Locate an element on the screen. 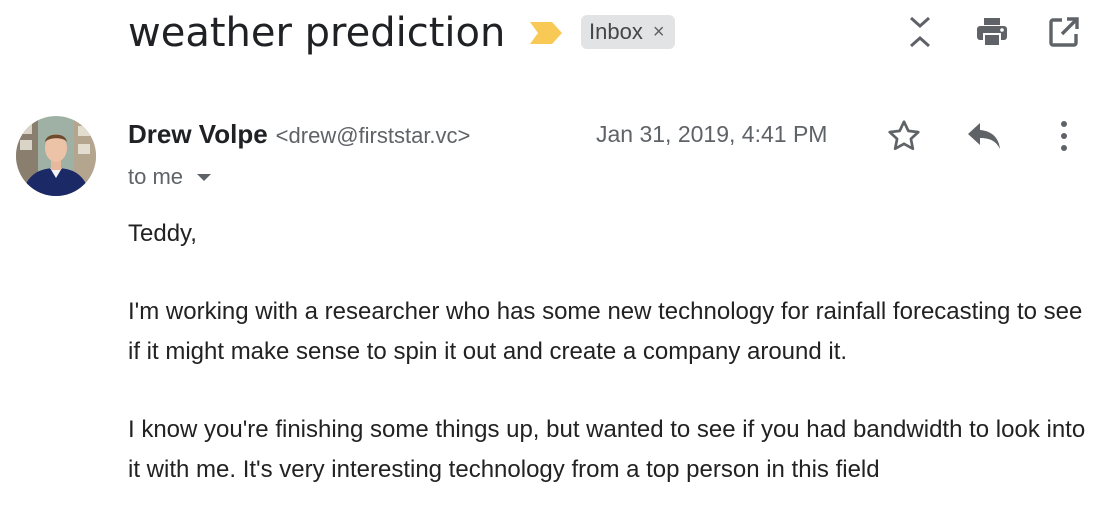 The height and width of the screenshot is (528, 1112). label-chip-text: Inbox is located at coordinates (616, 31).